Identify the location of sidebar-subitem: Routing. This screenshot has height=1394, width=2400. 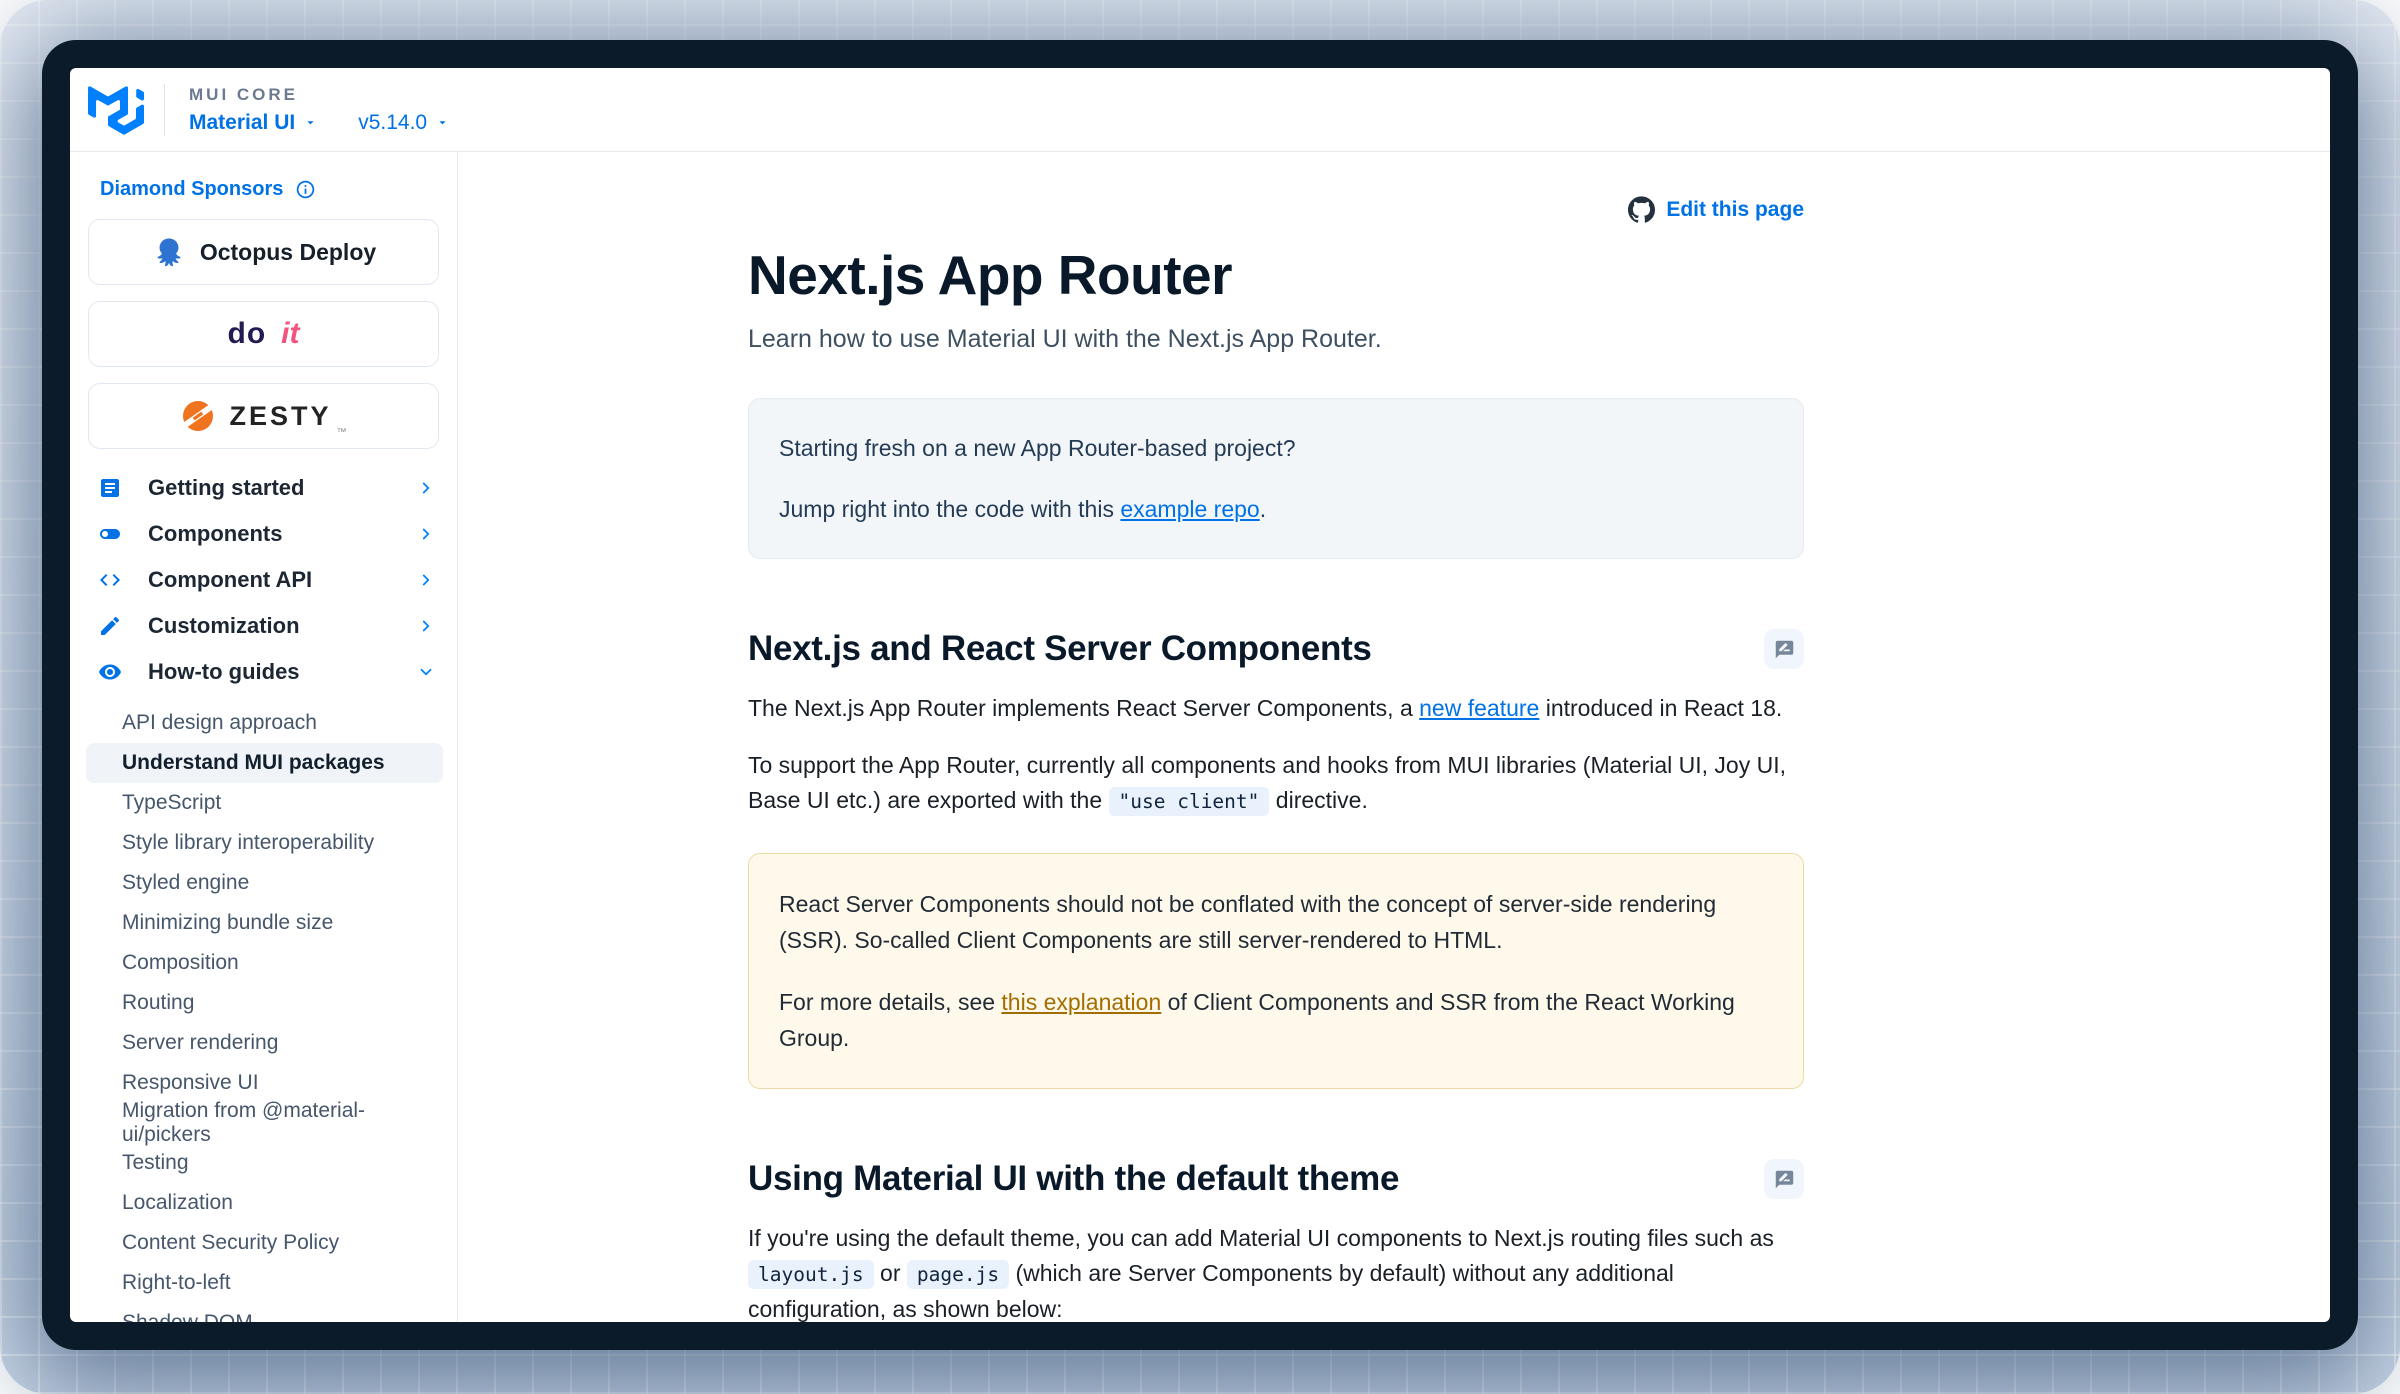
(264, 1003).